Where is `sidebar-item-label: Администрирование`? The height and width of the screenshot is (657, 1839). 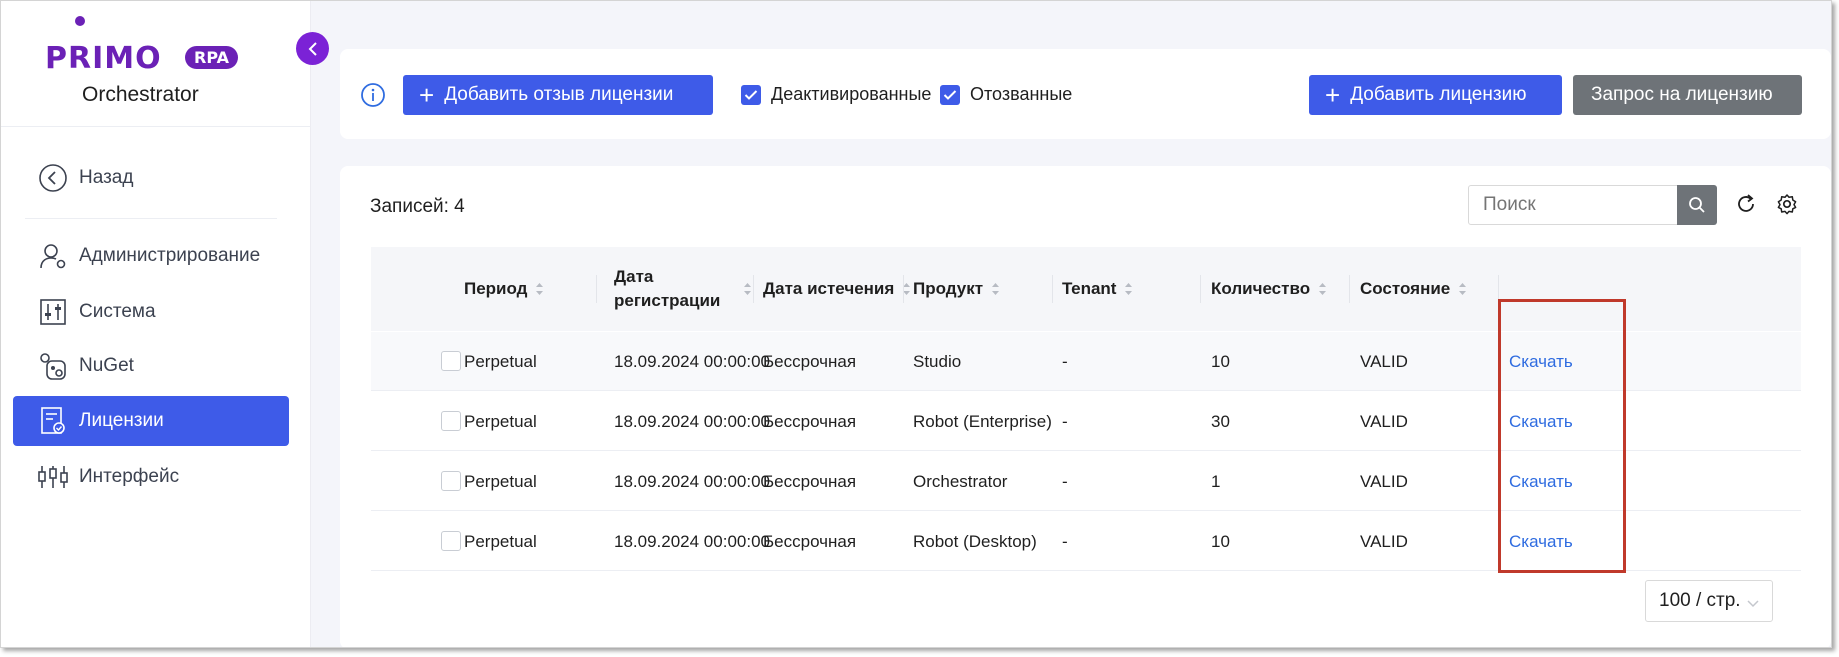
sidebar-item-label: Администрирование is located at coordinates (170, 255).